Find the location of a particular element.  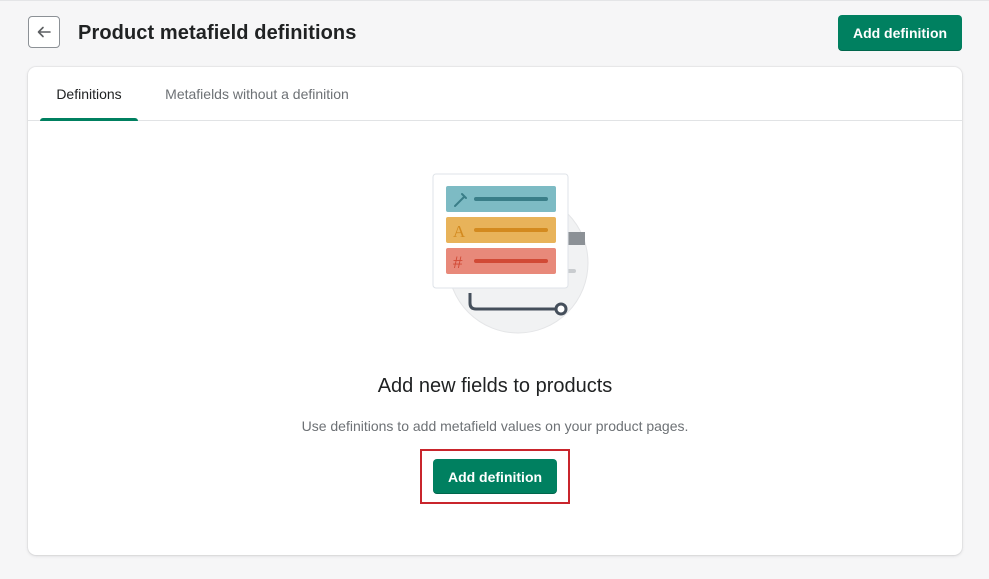

tab-definitions-label: Definitions is located at coordinates (89, 93).